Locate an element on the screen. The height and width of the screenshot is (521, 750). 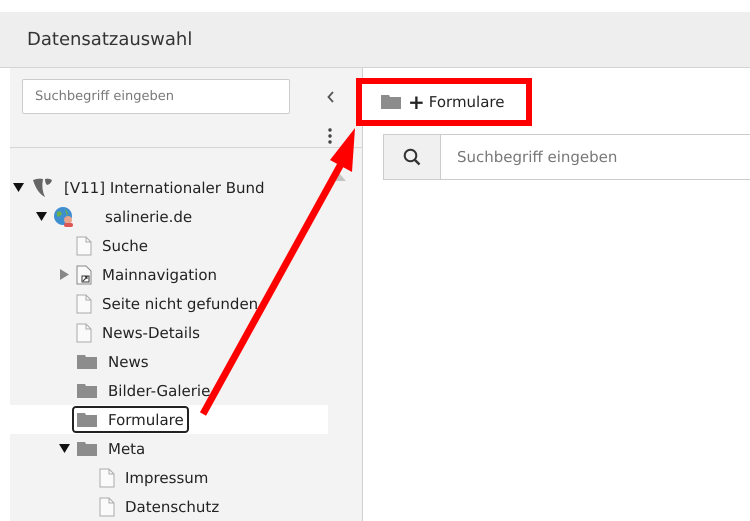
tree-item: Formulare is located at coordinates (169, 419).